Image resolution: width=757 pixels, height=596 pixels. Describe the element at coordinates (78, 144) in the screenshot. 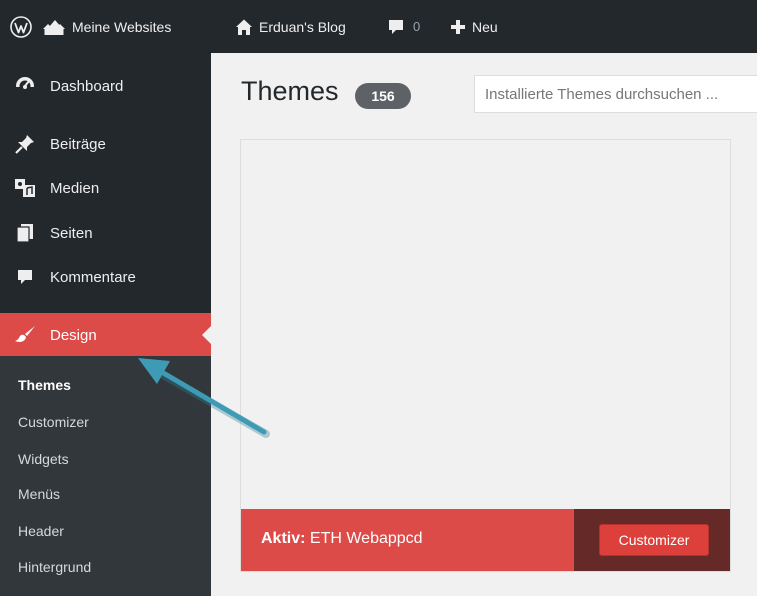

I see `sidebar-item-label: Beiträge` at that location.